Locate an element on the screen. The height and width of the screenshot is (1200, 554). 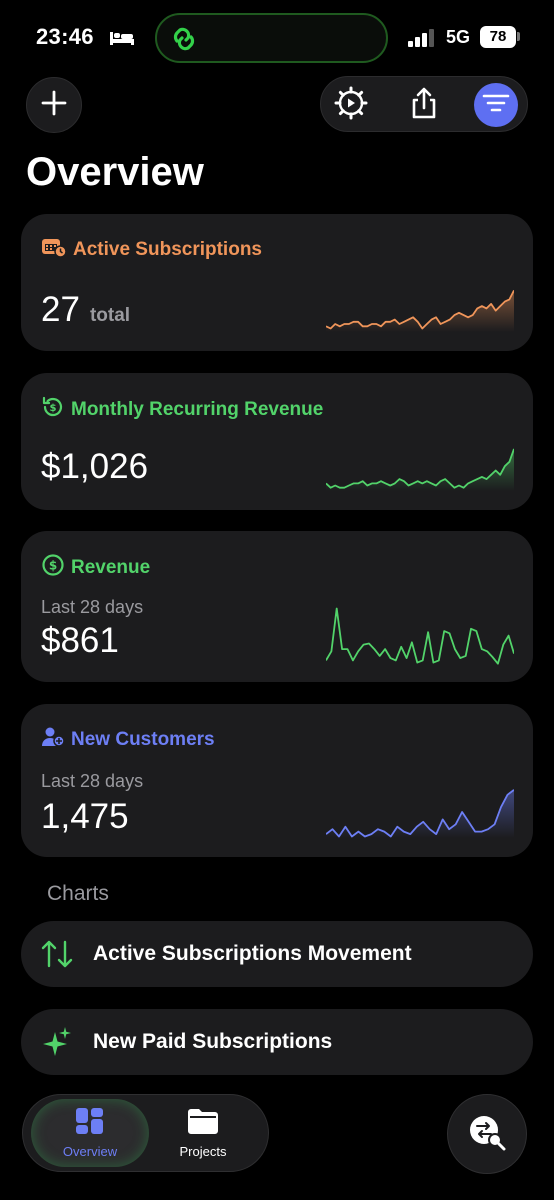
page-title: Overview is located at coordinates (115, 172).